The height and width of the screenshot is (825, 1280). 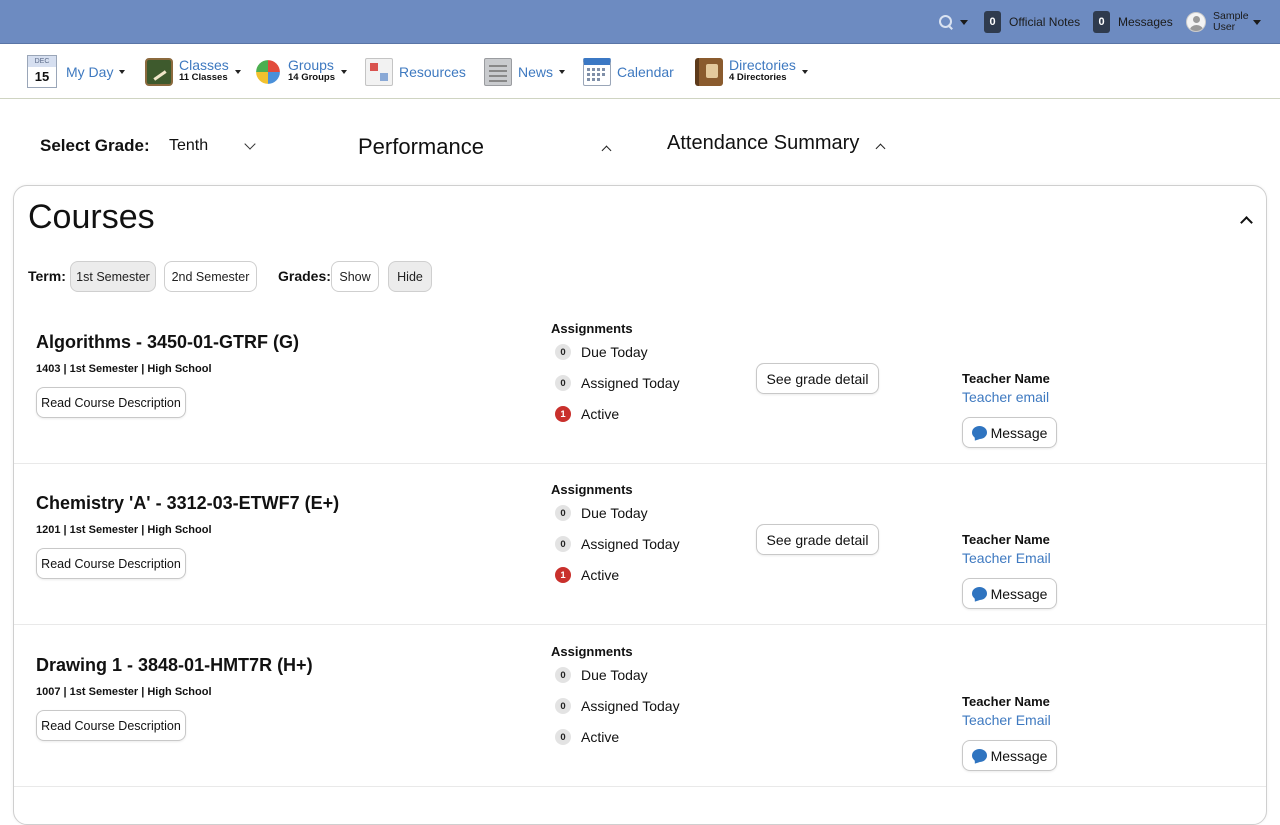 What do you see at coordinates (203, 77) in the screenshot?
I see `nav-classes-count: 11 Classes` at bounding box center [203, 77].